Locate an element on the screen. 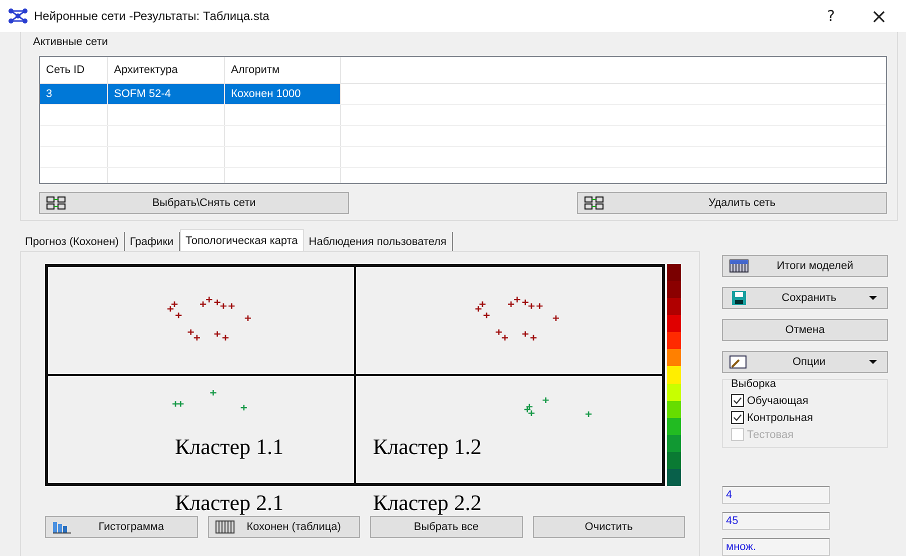  side-button: Опции is located at coordinates (805, 362).